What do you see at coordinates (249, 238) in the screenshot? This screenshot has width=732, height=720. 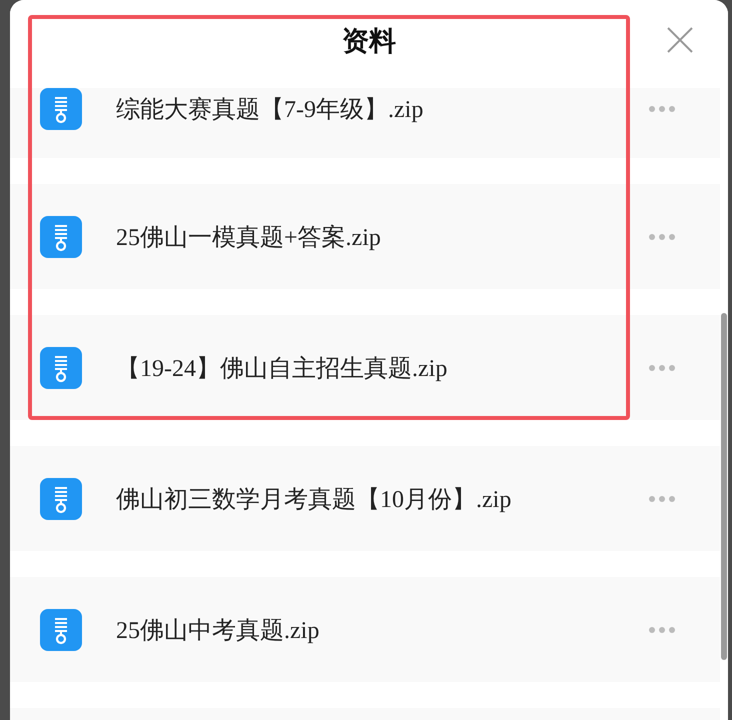 I see `file-name: 25佛山一模真题+答案.zip` at bounding box center [249, 238].